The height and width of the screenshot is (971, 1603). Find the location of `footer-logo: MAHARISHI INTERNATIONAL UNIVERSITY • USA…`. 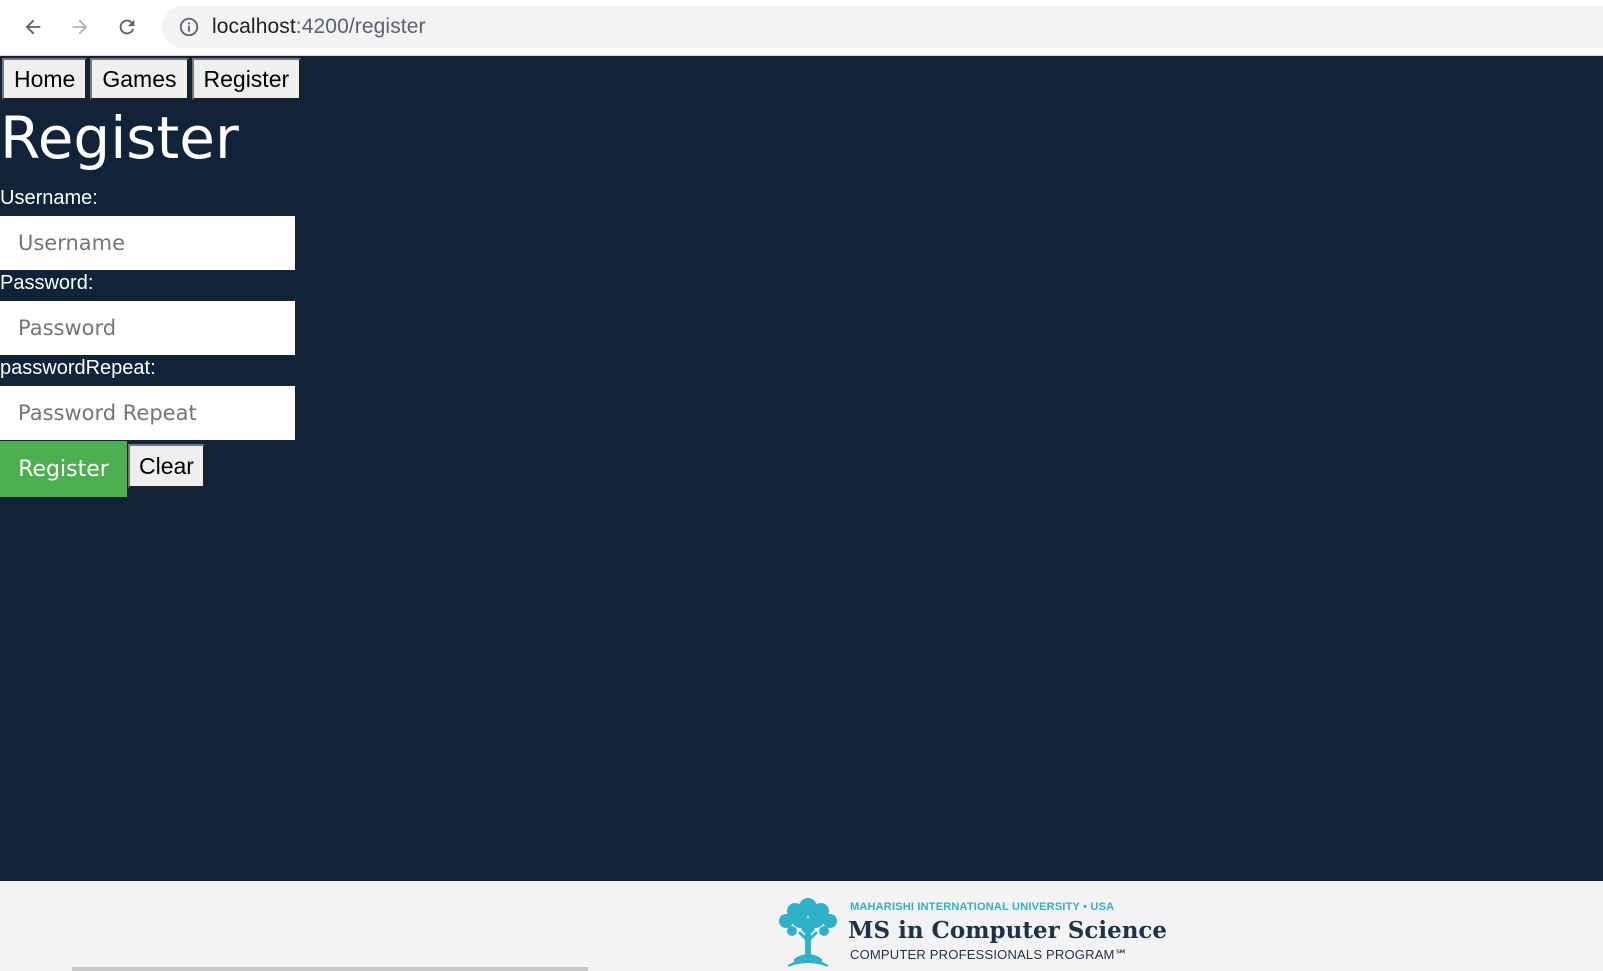

footer-logo: MAHARISHI INTERNATIONAL UNIVERSITY • USA… is located at coordinates (968, 931).